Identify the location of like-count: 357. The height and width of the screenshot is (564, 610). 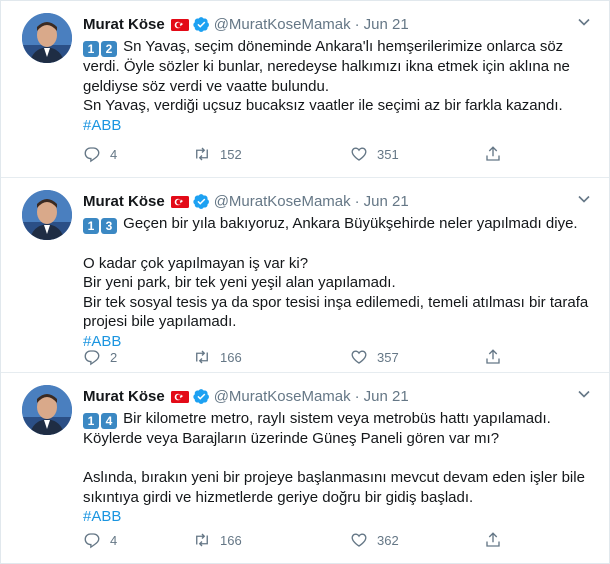
(388, 357).